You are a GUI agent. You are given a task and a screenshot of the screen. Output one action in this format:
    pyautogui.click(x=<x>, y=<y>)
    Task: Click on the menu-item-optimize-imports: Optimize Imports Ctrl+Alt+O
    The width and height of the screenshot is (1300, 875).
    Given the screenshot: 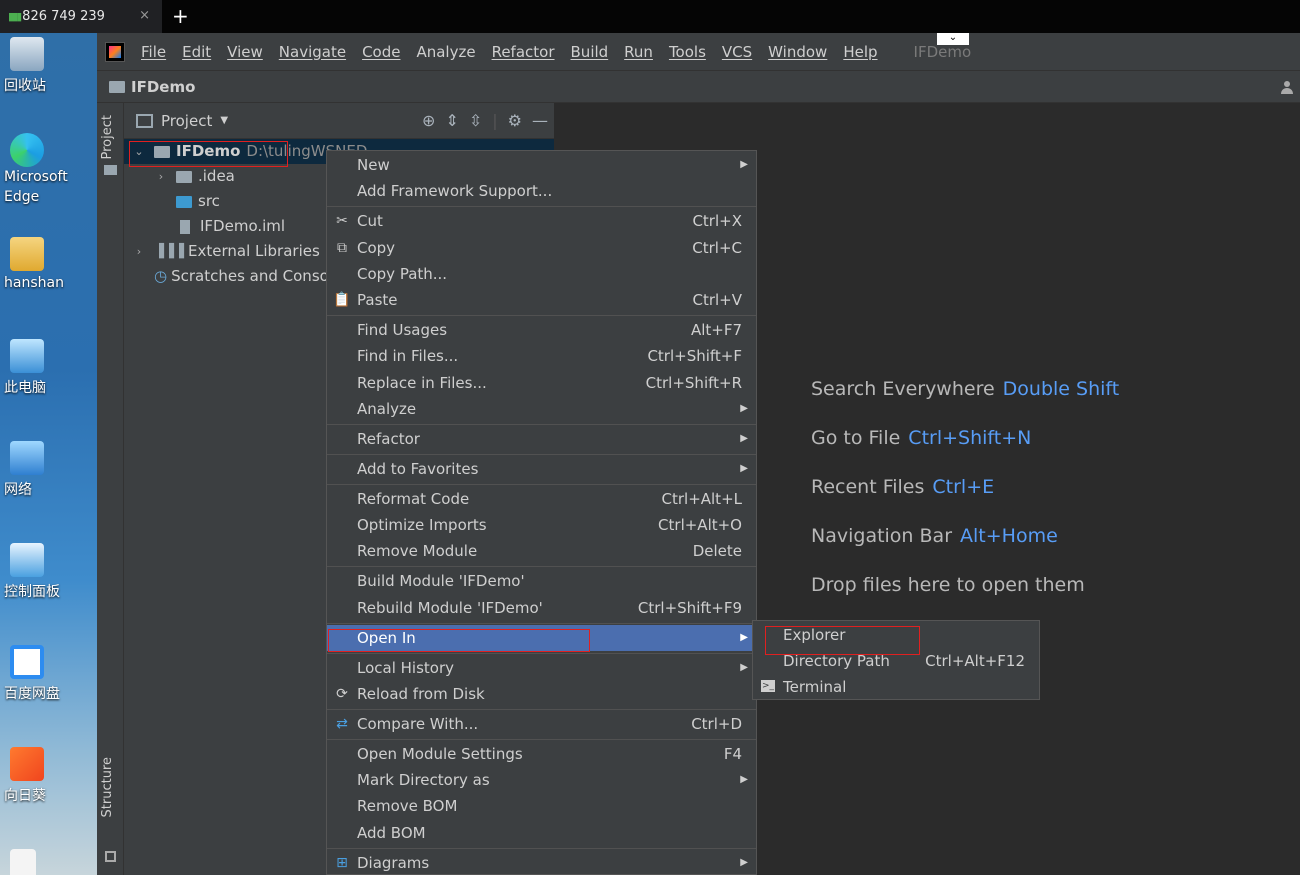 What is the action you would take?
    pyautogui.click(x=541, y=525)
    